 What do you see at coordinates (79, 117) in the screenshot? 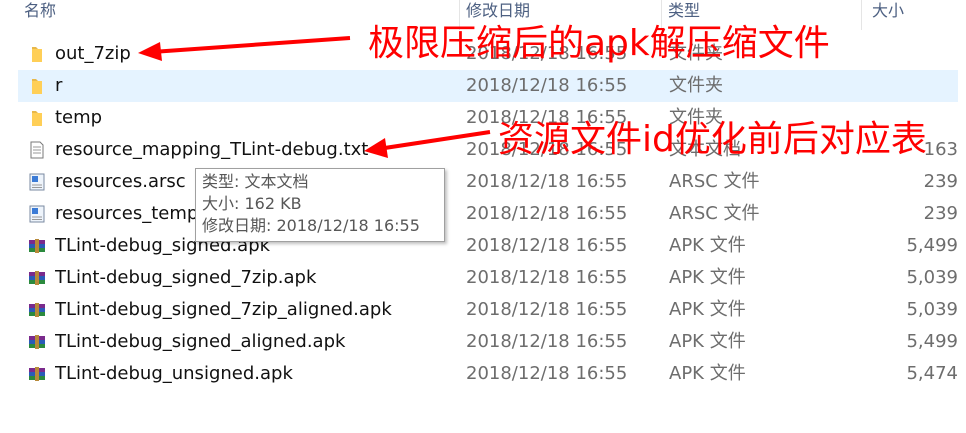
I see `file-name: temp` at bounding box center [79, 117].